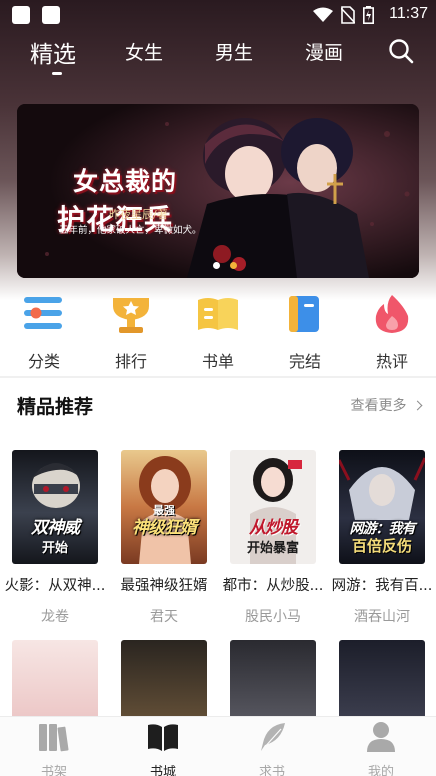 The height and width of the screenshot is (776, 436). I want to click on nav-request-book: 求书, so click(272, 748).